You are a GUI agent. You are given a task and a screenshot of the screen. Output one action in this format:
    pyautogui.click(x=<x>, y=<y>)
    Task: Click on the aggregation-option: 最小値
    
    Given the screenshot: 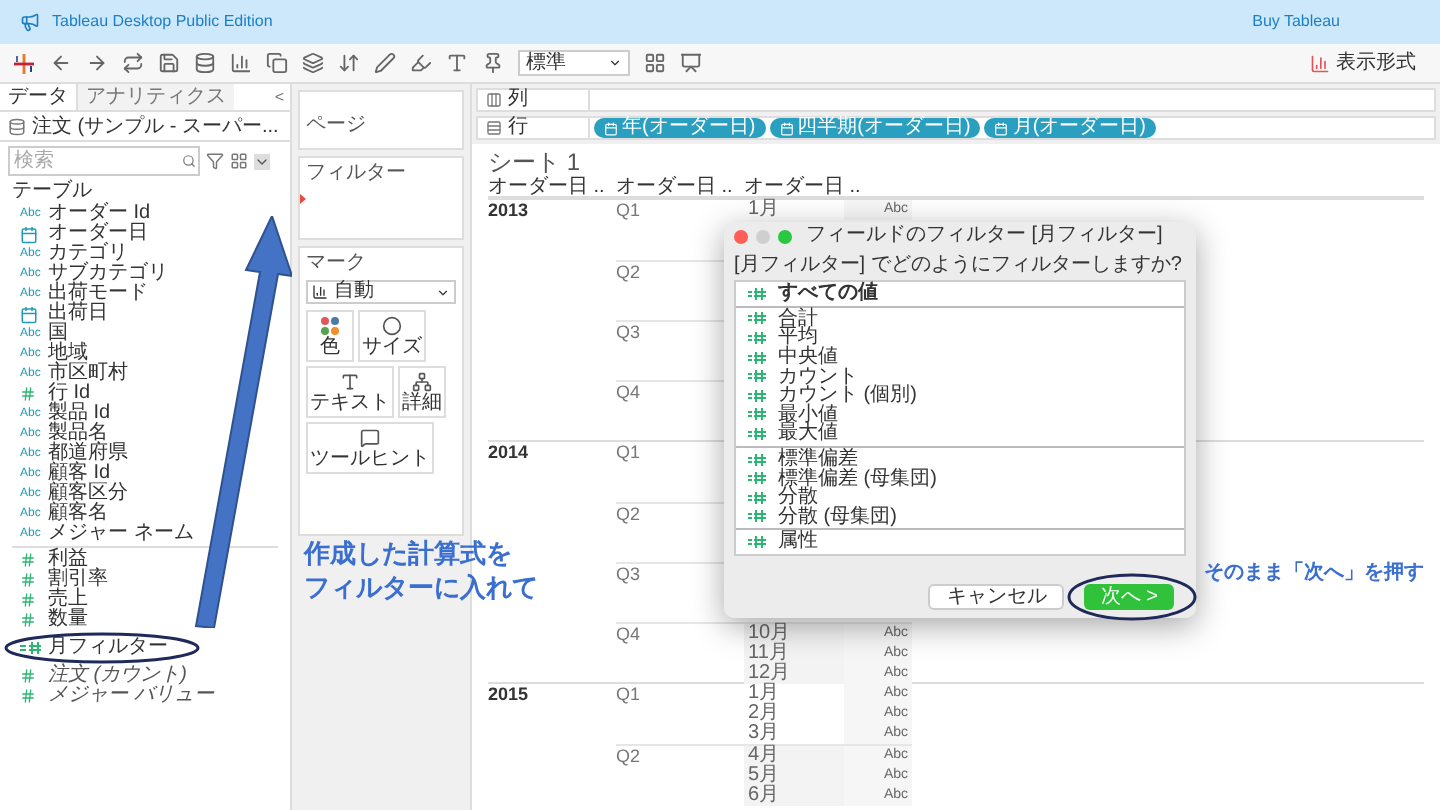 What is the action you would take?
    pyautogui.click(x=960, y=415)
    